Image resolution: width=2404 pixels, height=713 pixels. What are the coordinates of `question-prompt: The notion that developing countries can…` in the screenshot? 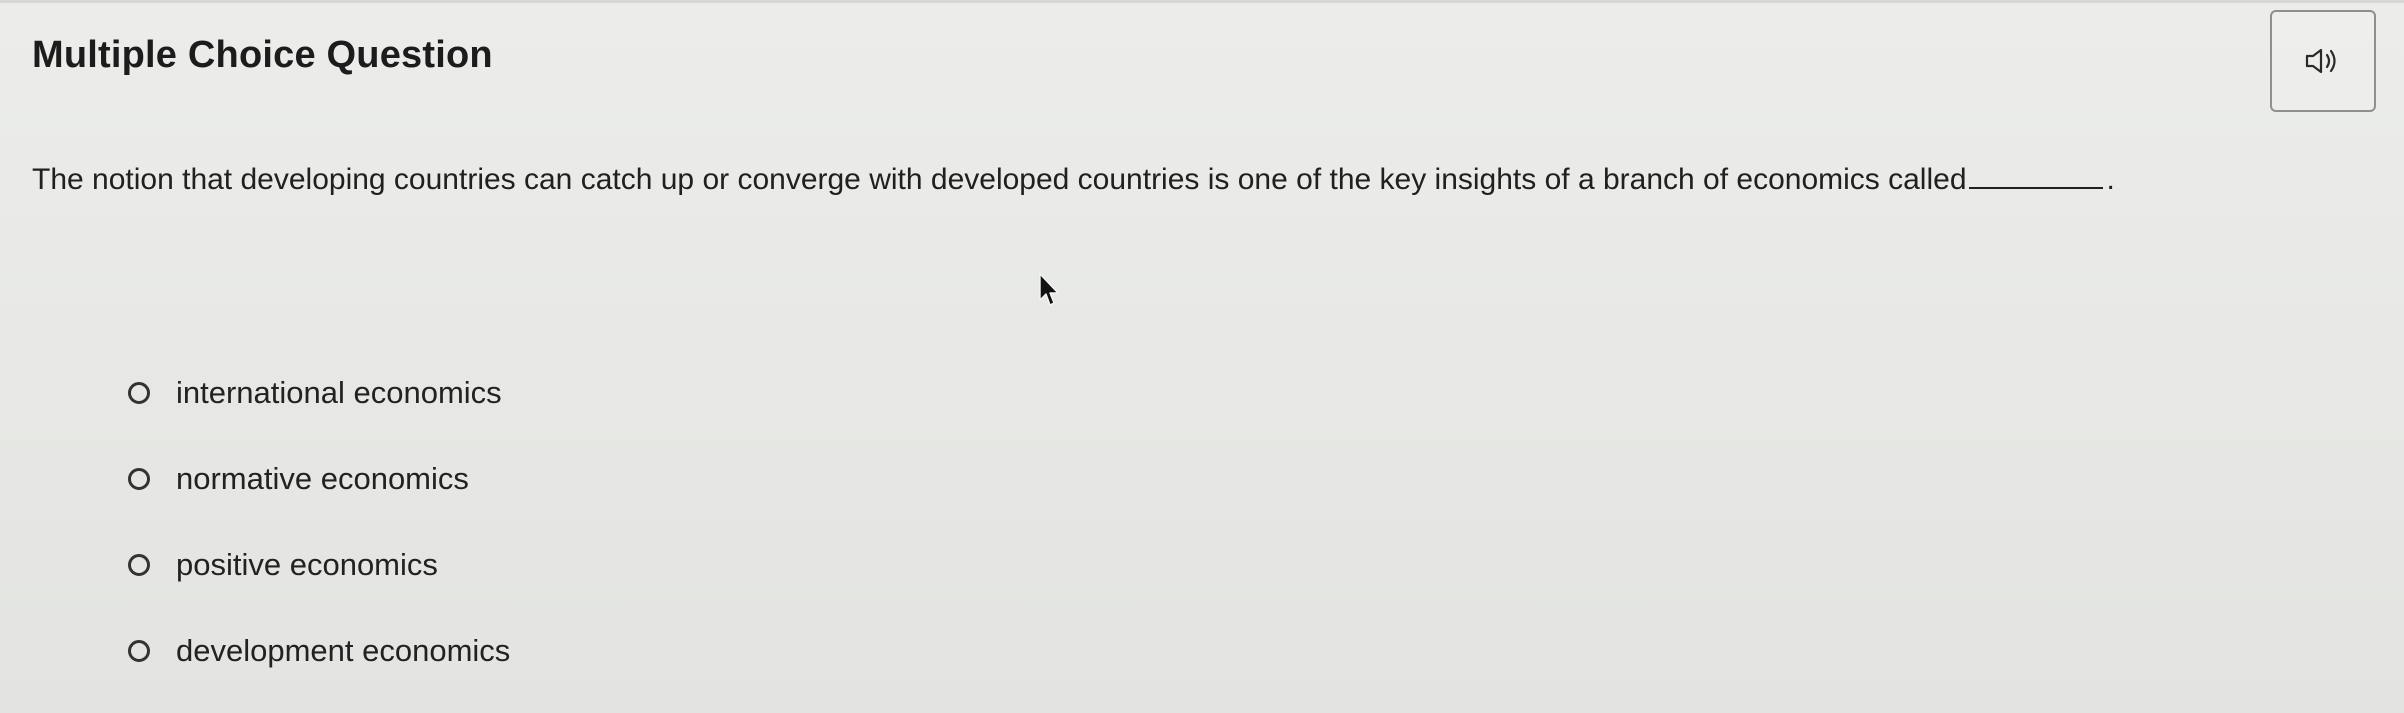 It's located at (999, 179).